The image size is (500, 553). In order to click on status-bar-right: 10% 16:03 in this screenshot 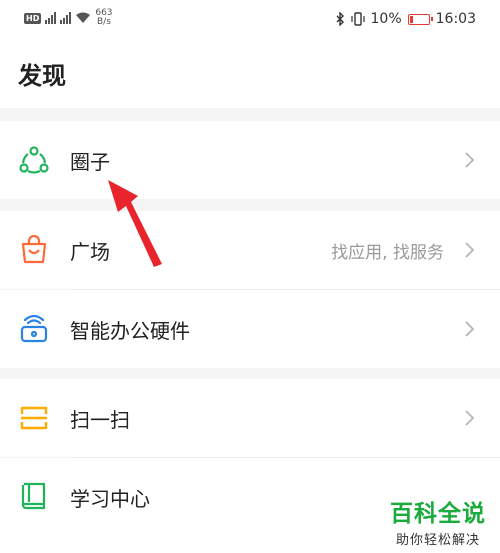, I will do `click(405, 19)`.